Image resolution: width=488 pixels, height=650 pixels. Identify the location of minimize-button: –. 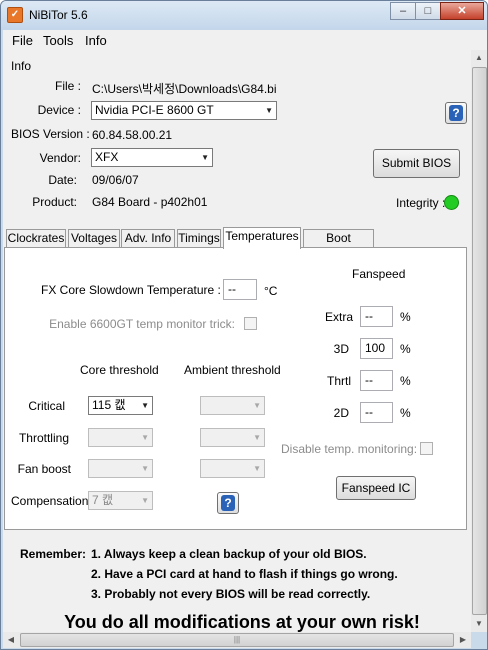
(403, 11).